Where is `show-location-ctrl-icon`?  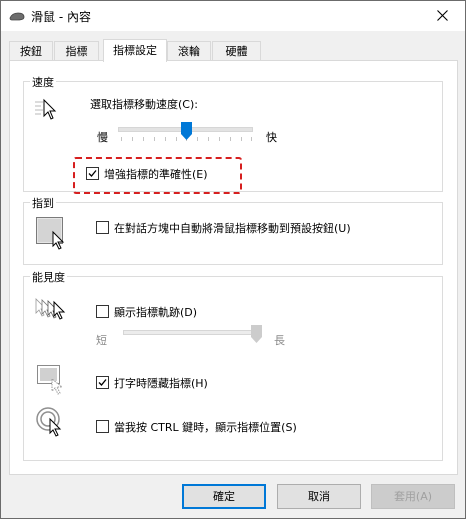
show-location-ctrl-icon is located at coordinates (49, 422).